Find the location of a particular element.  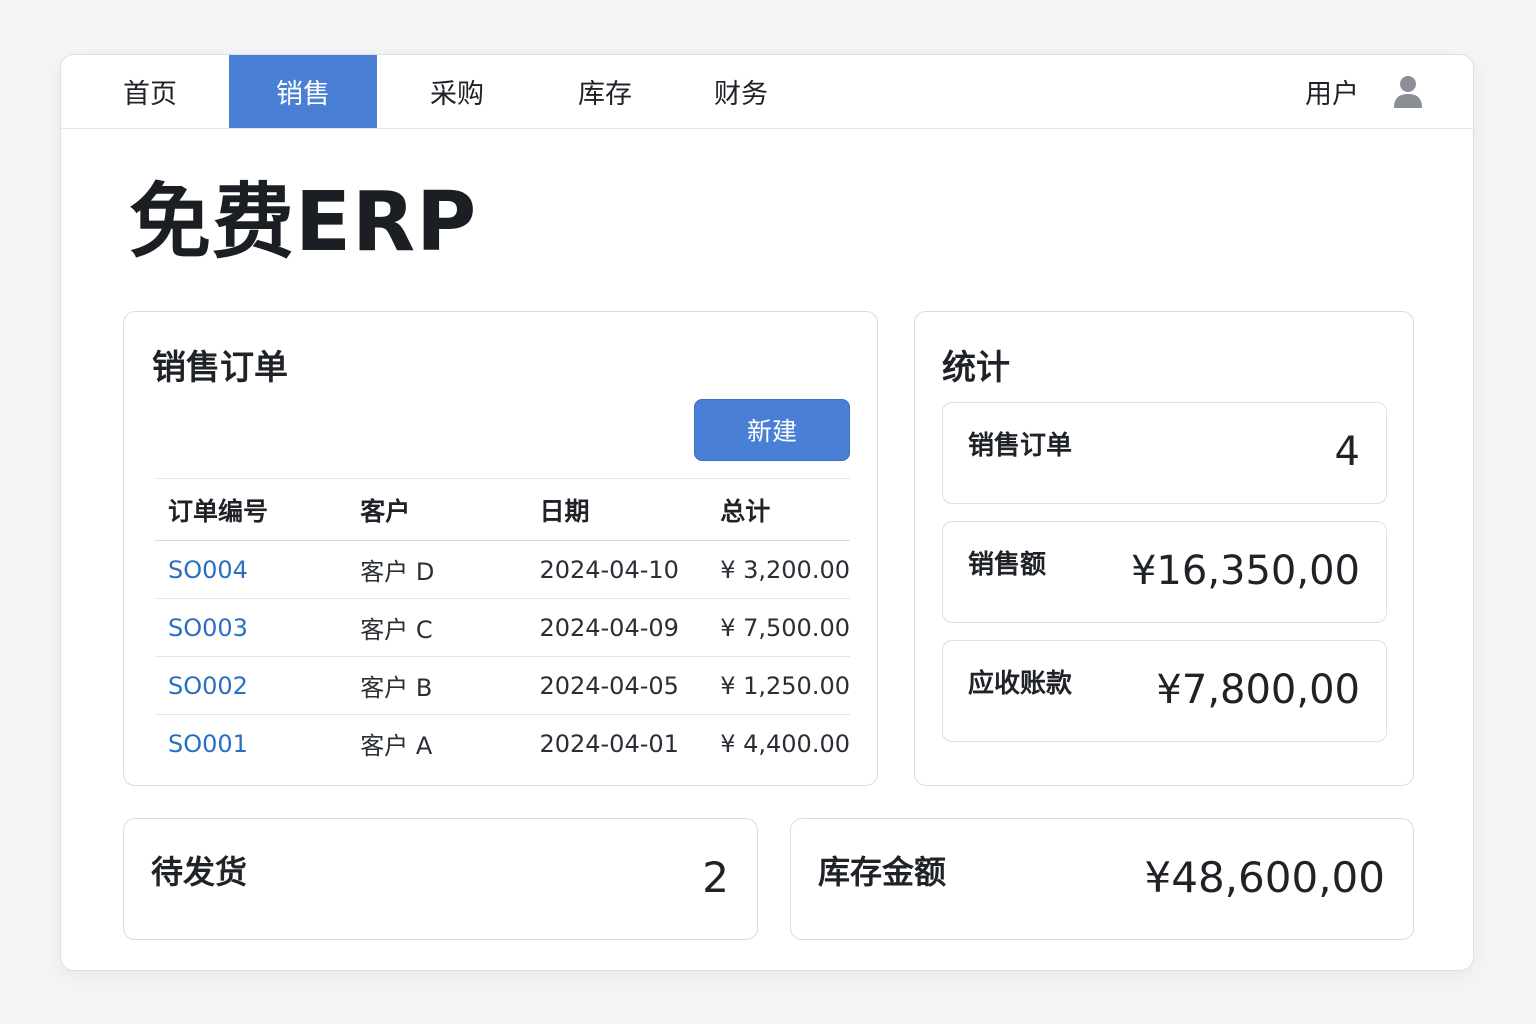

nav-tab-sales: 销售 is located at coordinates (303, 91).